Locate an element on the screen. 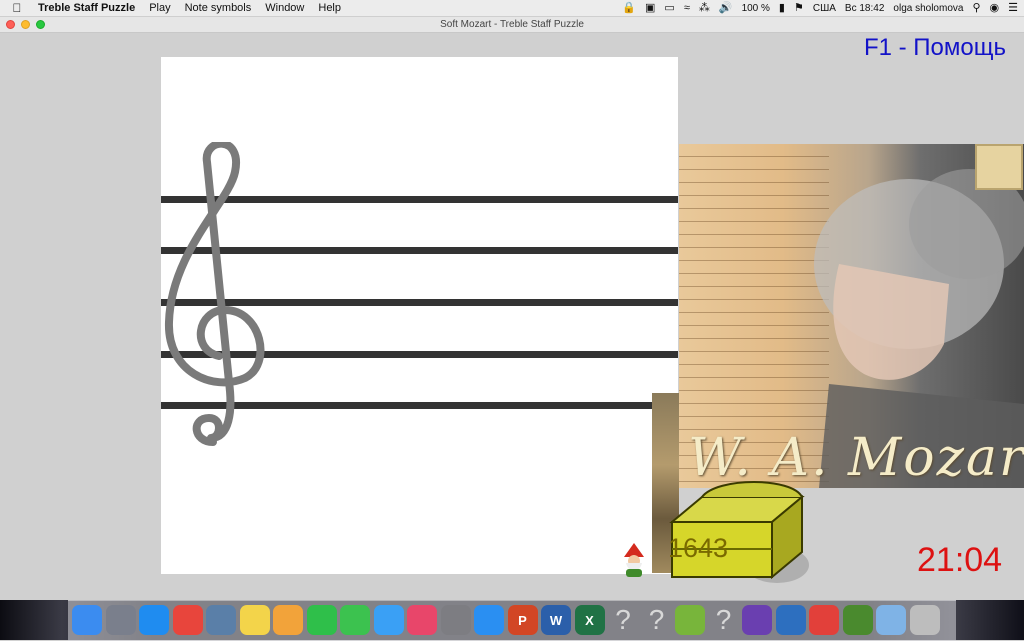 This screenshot has width=1024, height=641. input-source: США is located at coordinates (824, 8).